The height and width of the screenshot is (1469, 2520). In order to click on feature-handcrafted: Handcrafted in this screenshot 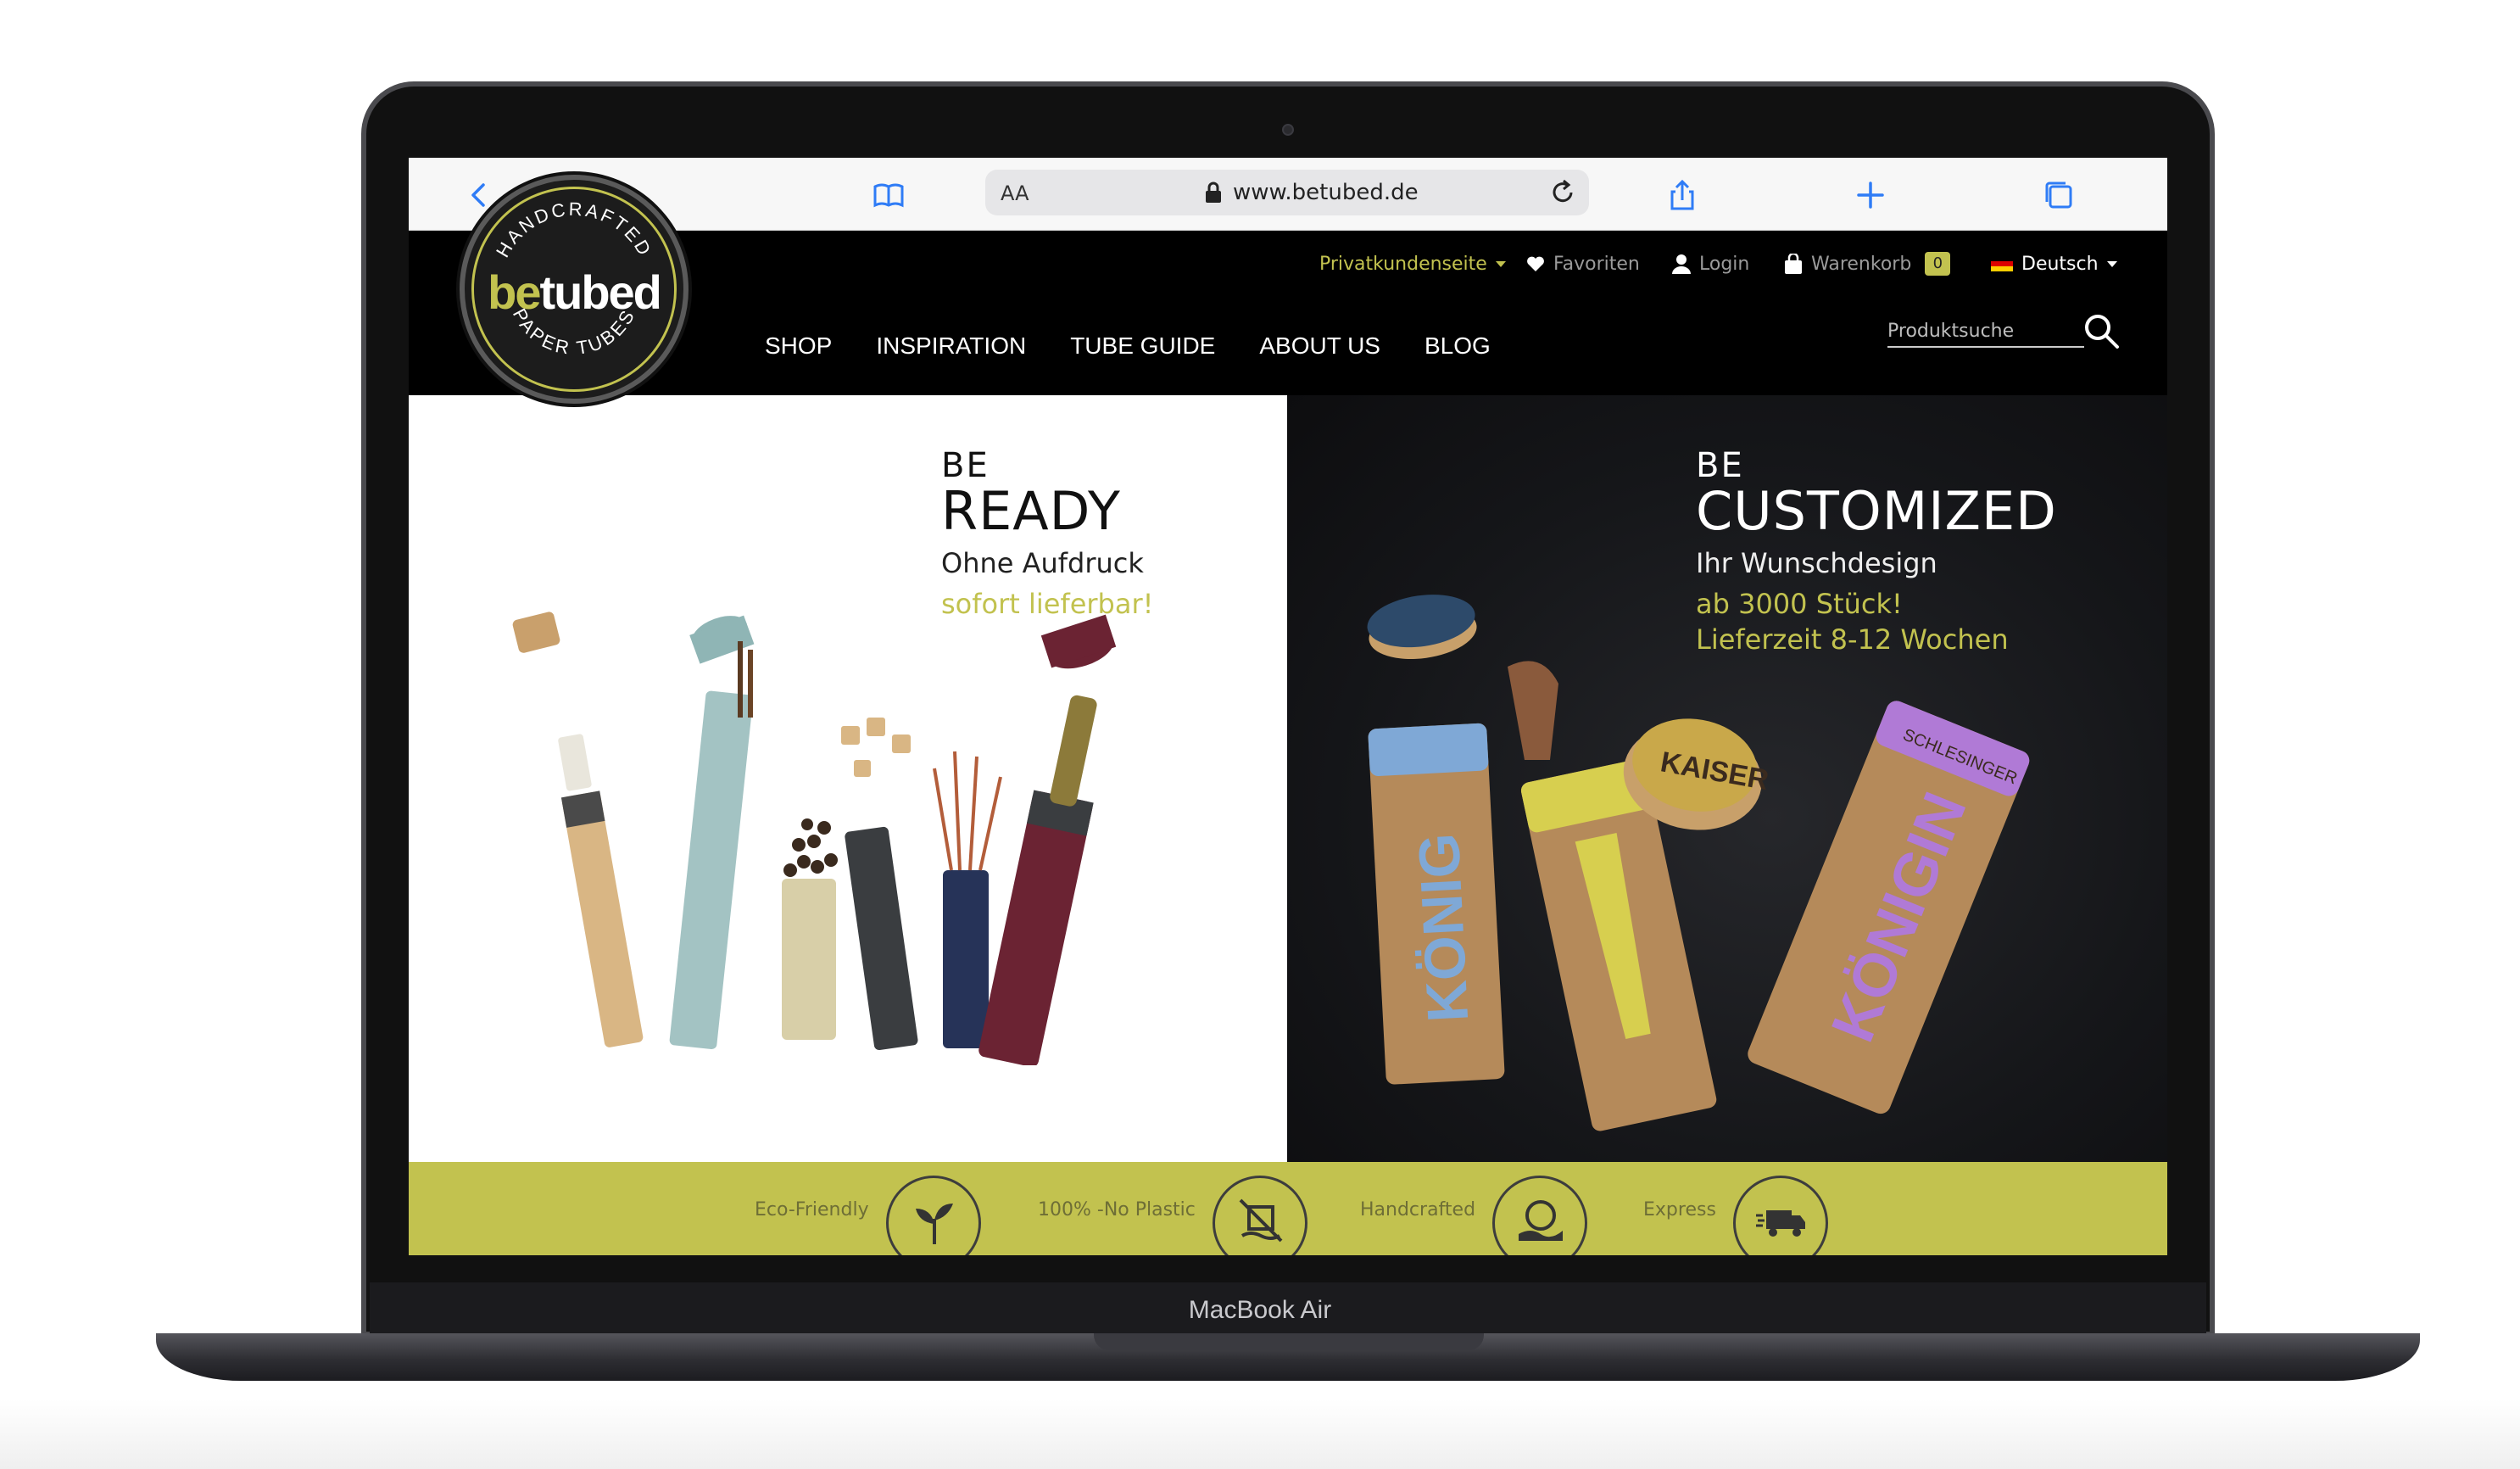, I will do `click(1474, 1209)`.